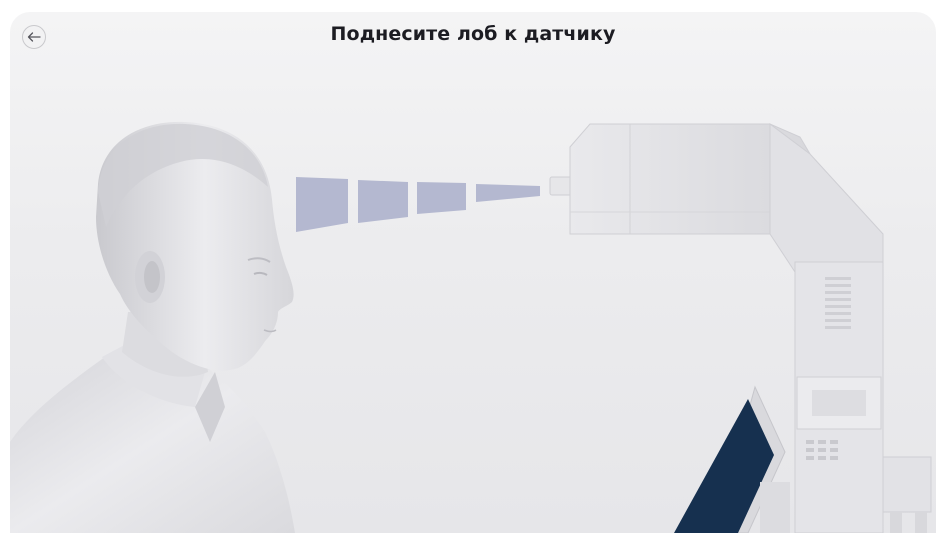 This screenshot has width=942, height=533. Describe the element at coordinates (473, 34) in the screenshot. I see `page-title: Поднесите лоб к датчику` at that location.